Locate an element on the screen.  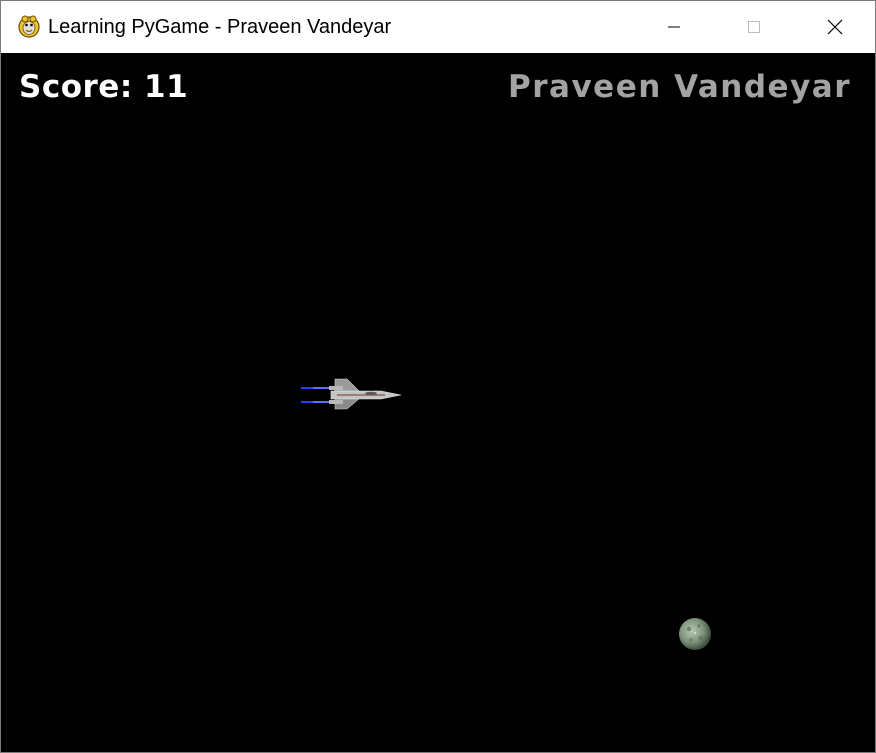
author-label: Praveen Vandeyar is located at coordinates (679, 87).